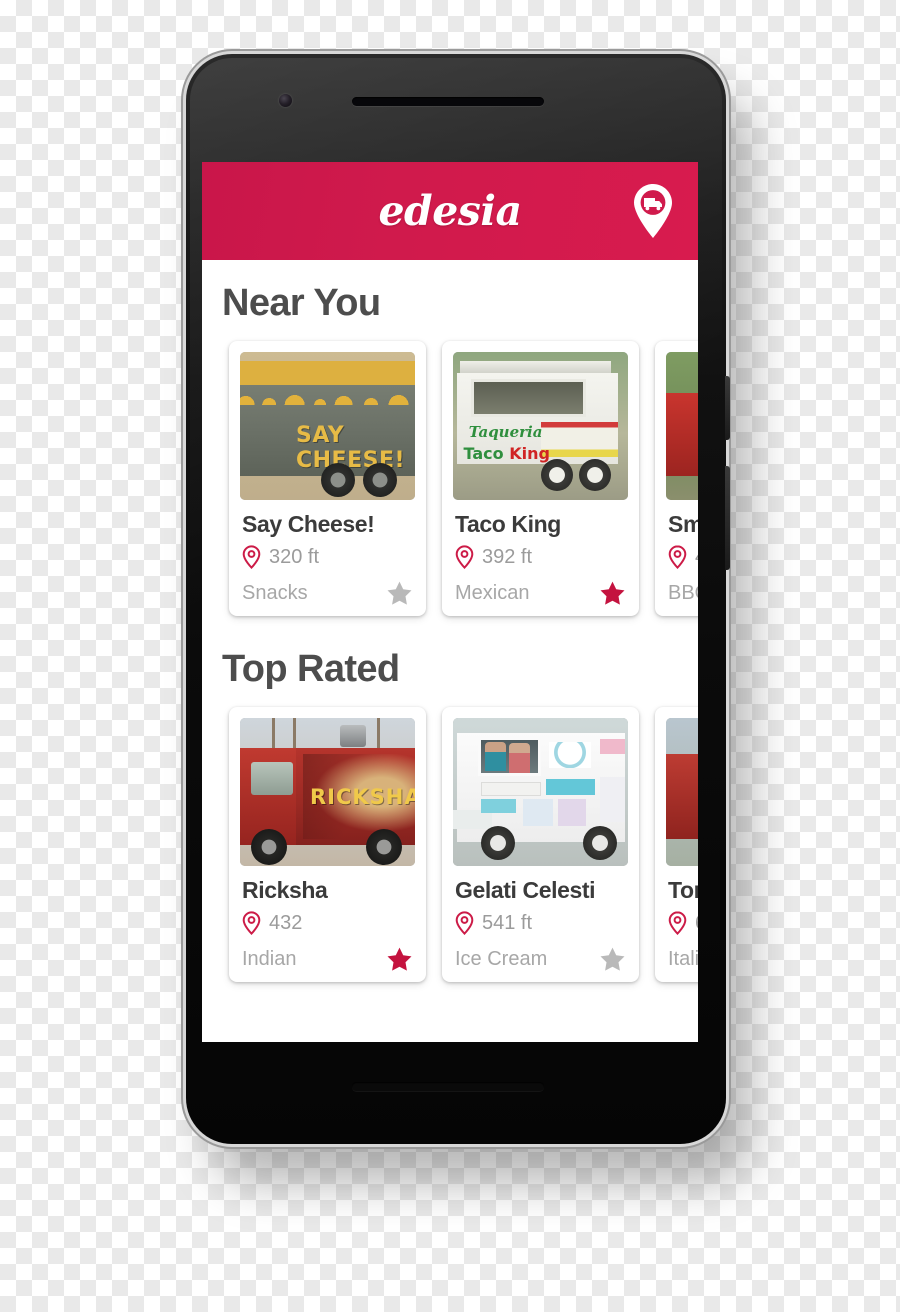 This screenshot has height=1312, width=900. I want to click on truck-distance: 541 ft, so click(507, 922).